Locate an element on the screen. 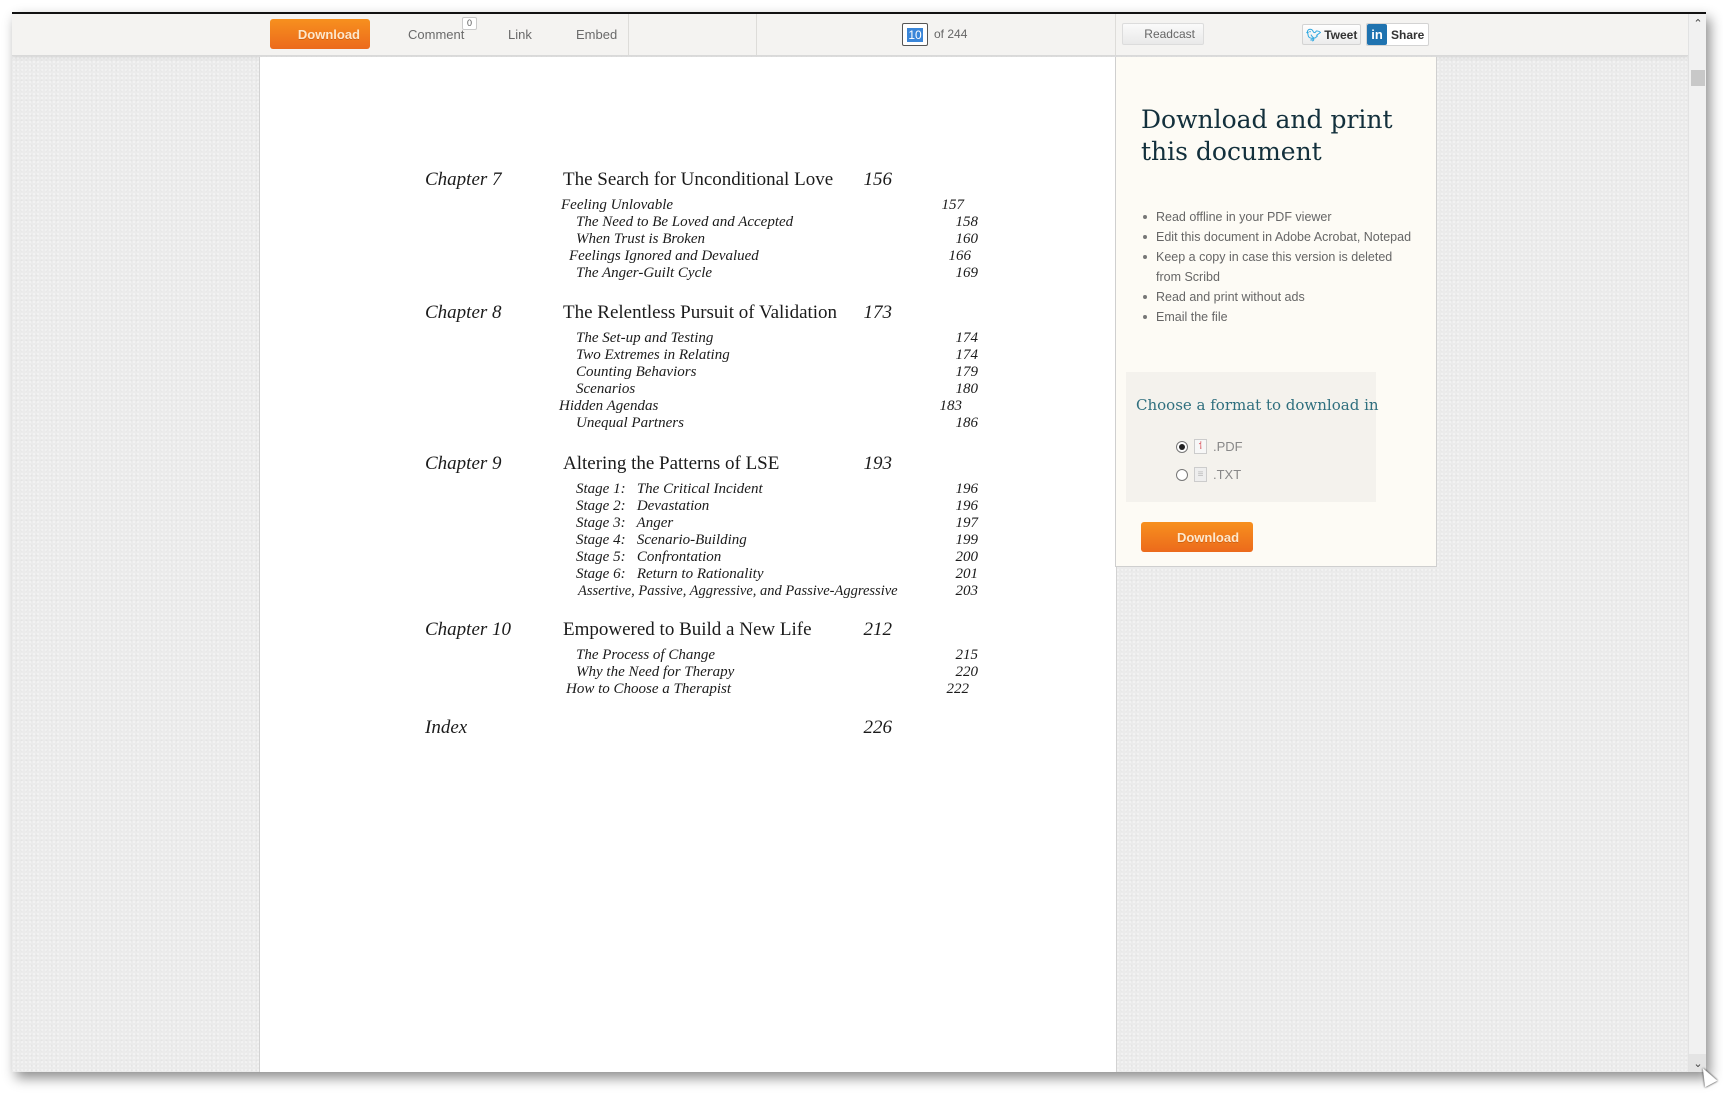 The height and width of the screenshot is (1093, 1723). section-page: 180 is located at coordinates (967, 389).